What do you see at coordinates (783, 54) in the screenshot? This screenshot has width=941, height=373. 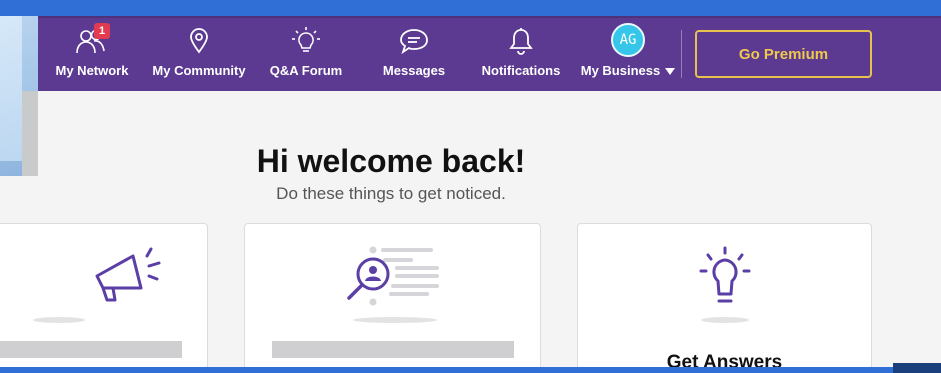 I see `go-premium-button: Go Premium` at bounding box center [783, 54].